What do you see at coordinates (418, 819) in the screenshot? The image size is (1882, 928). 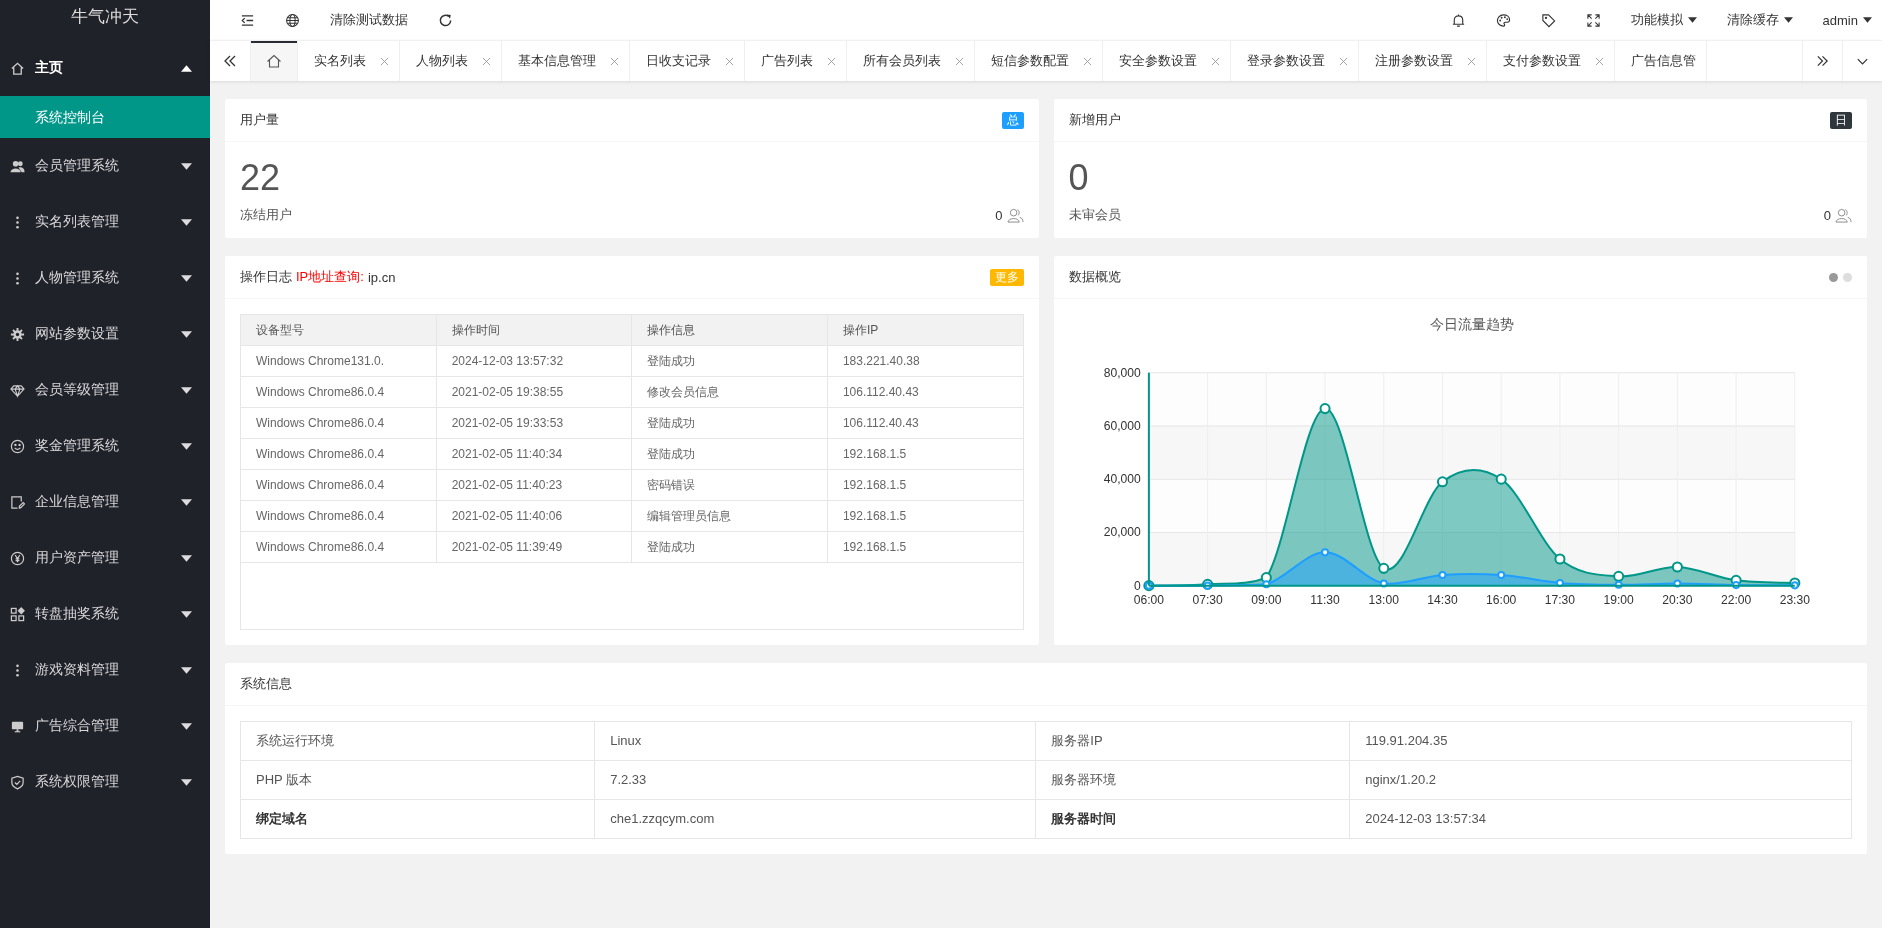 I see `table-cell: 绑定域名` at bounding box center [418, 819].